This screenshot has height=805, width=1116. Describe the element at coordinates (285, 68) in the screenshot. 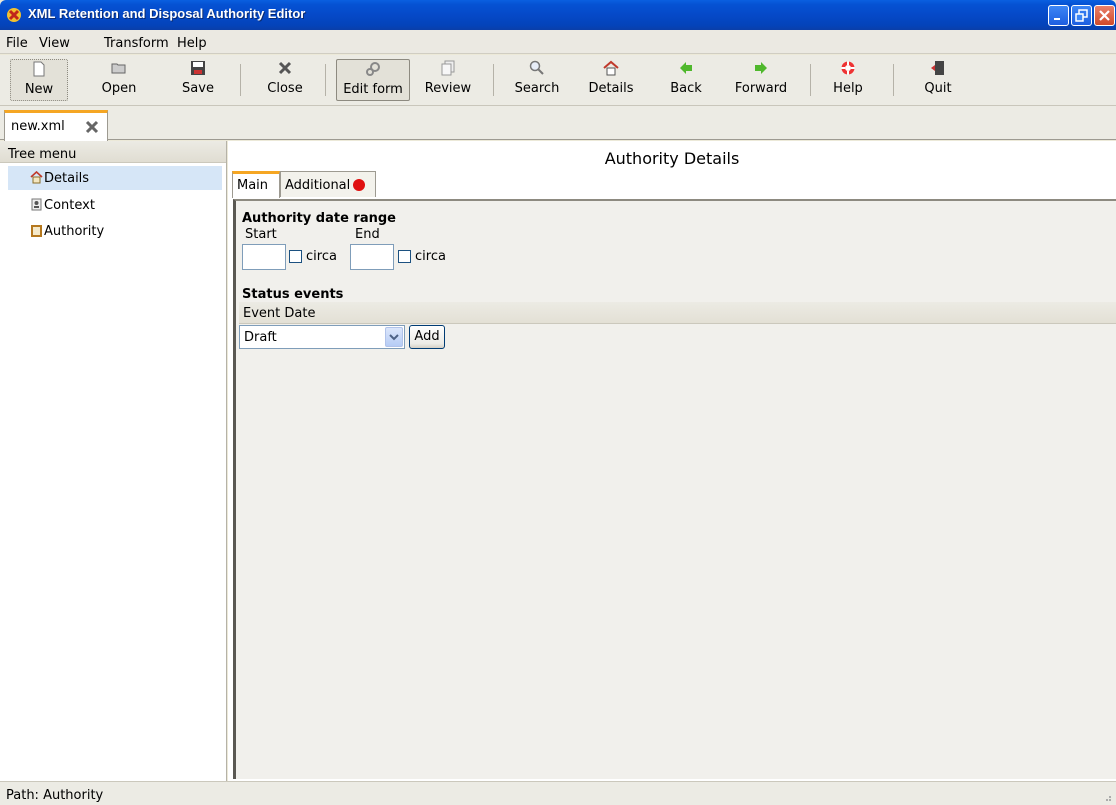

I see `close-x-icon` at that location.